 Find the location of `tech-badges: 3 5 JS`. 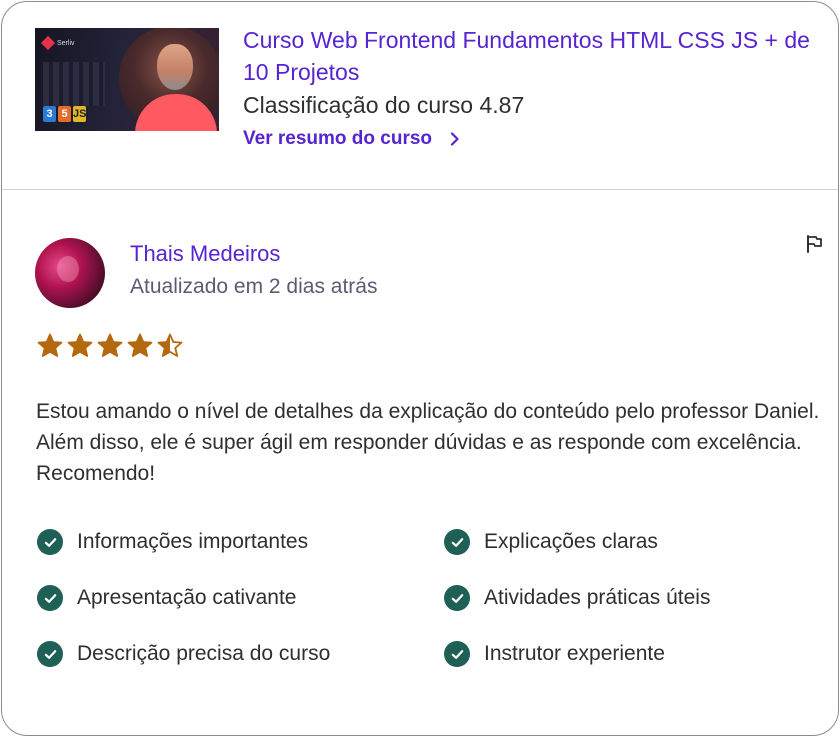

tech-badges: 3 5 JS is located at coordinates (64, 114).